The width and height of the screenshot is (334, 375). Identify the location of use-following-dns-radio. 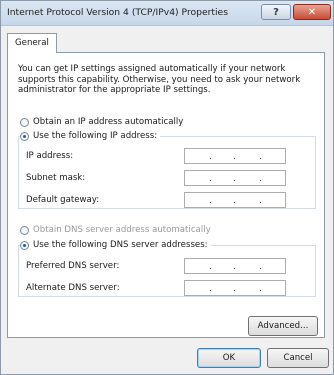
(24, 245).